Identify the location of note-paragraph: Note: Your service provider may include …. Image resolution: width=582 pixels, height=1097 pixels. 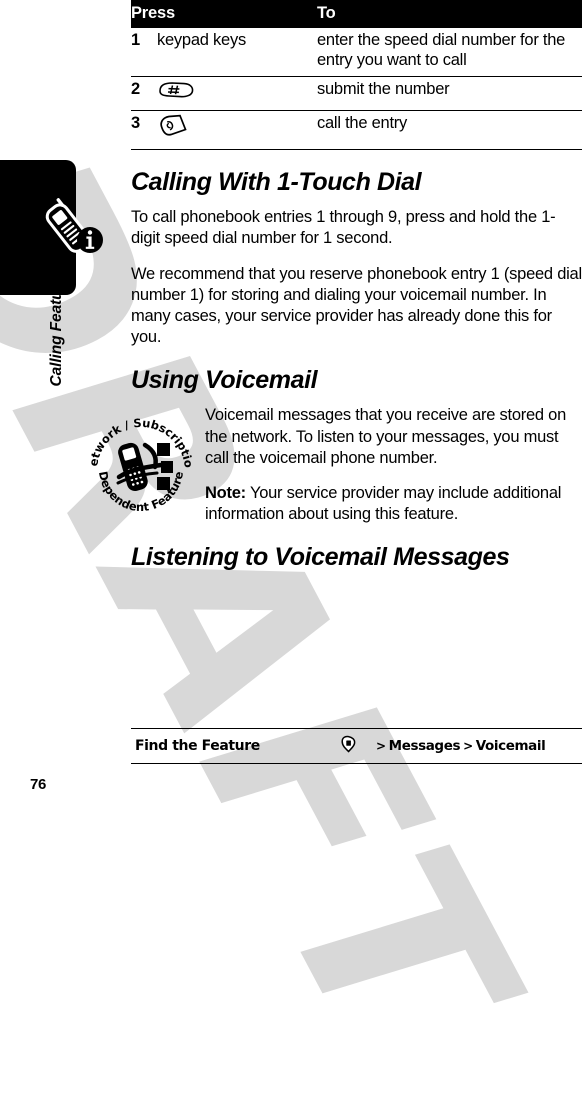
(356, 504).